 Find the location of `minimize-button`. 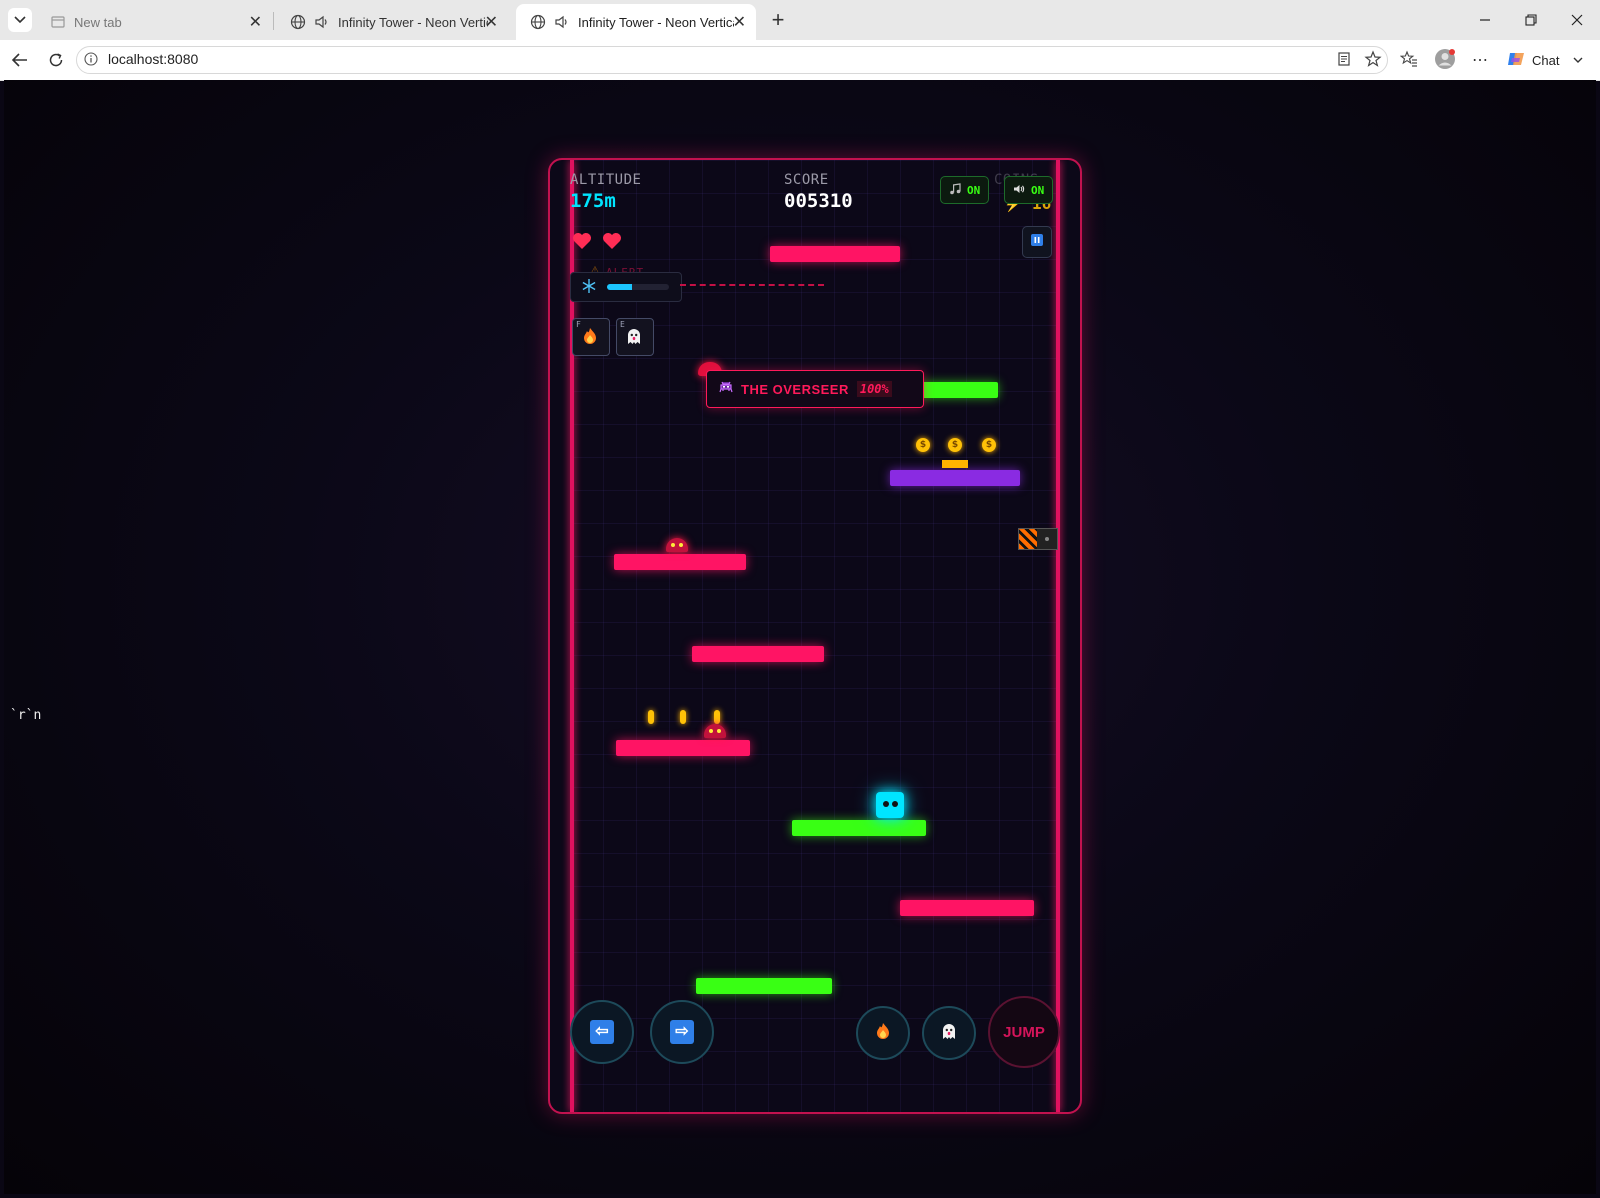

minimize-button is located at coordinates (1485, 20).